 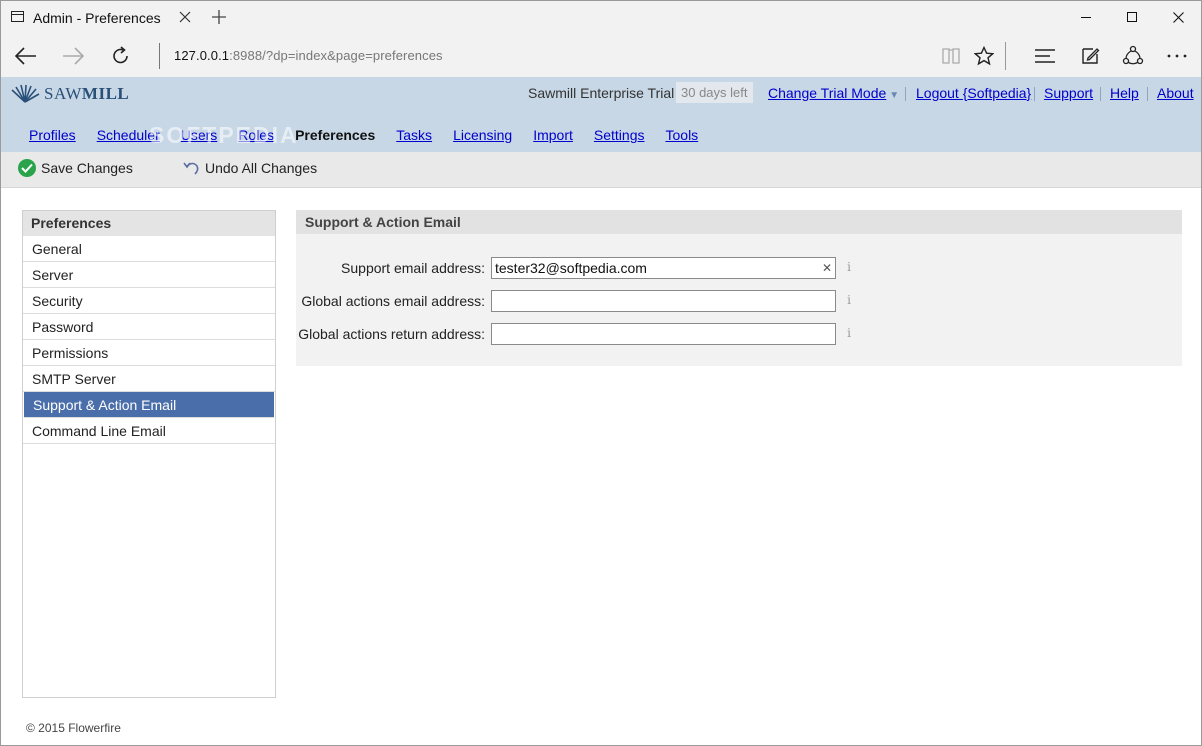 I want to click on address-separator, so click(x=159, y=56).